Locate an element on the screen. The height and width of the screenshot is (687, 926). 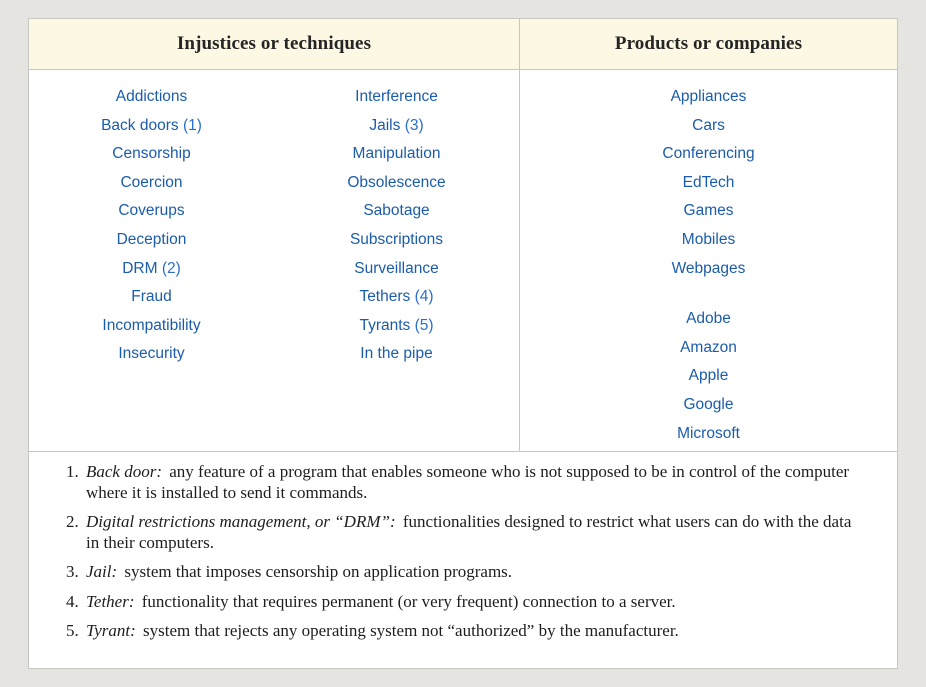
table-entry: Addictions is located at coordinates (151, 97).